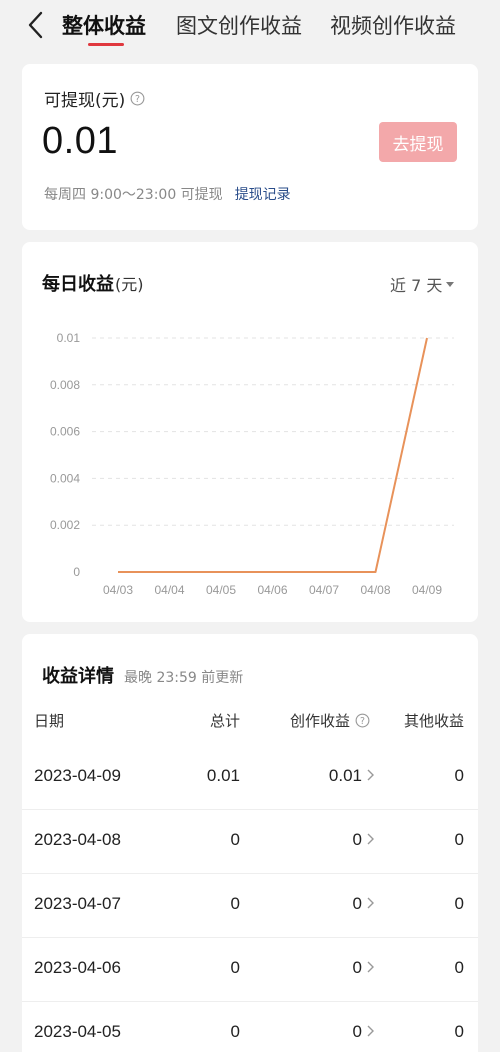  What do you see at coordinates (49, 721) in the screenshot?
I see `col-header-date: 日期` at bounding box center [49, 721].